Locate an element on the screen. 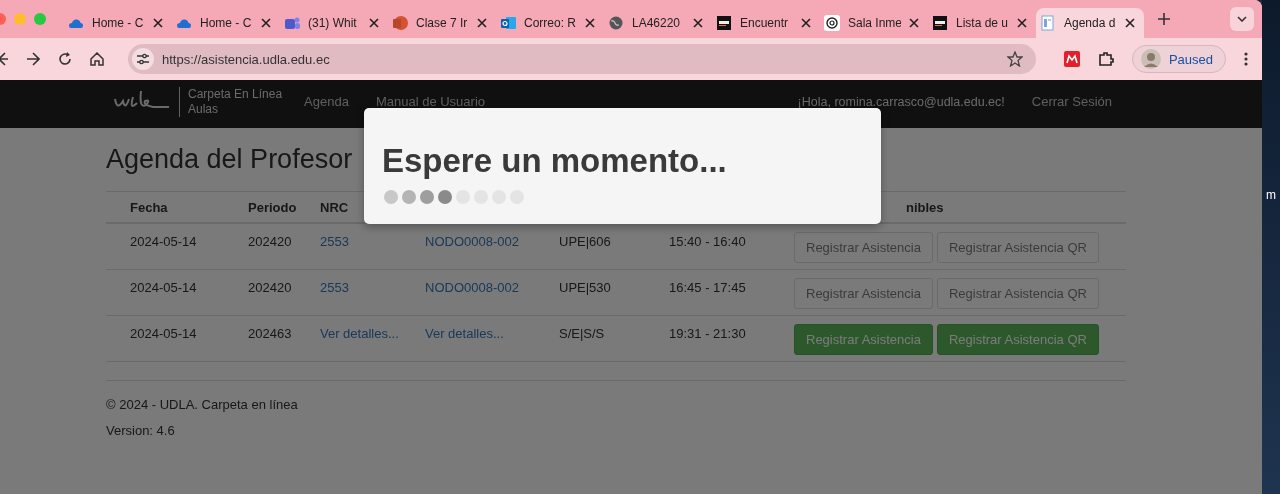 This screenshot has height=494, width=1280. browser-tab: LA46220 is located at coordinates (658, 23).